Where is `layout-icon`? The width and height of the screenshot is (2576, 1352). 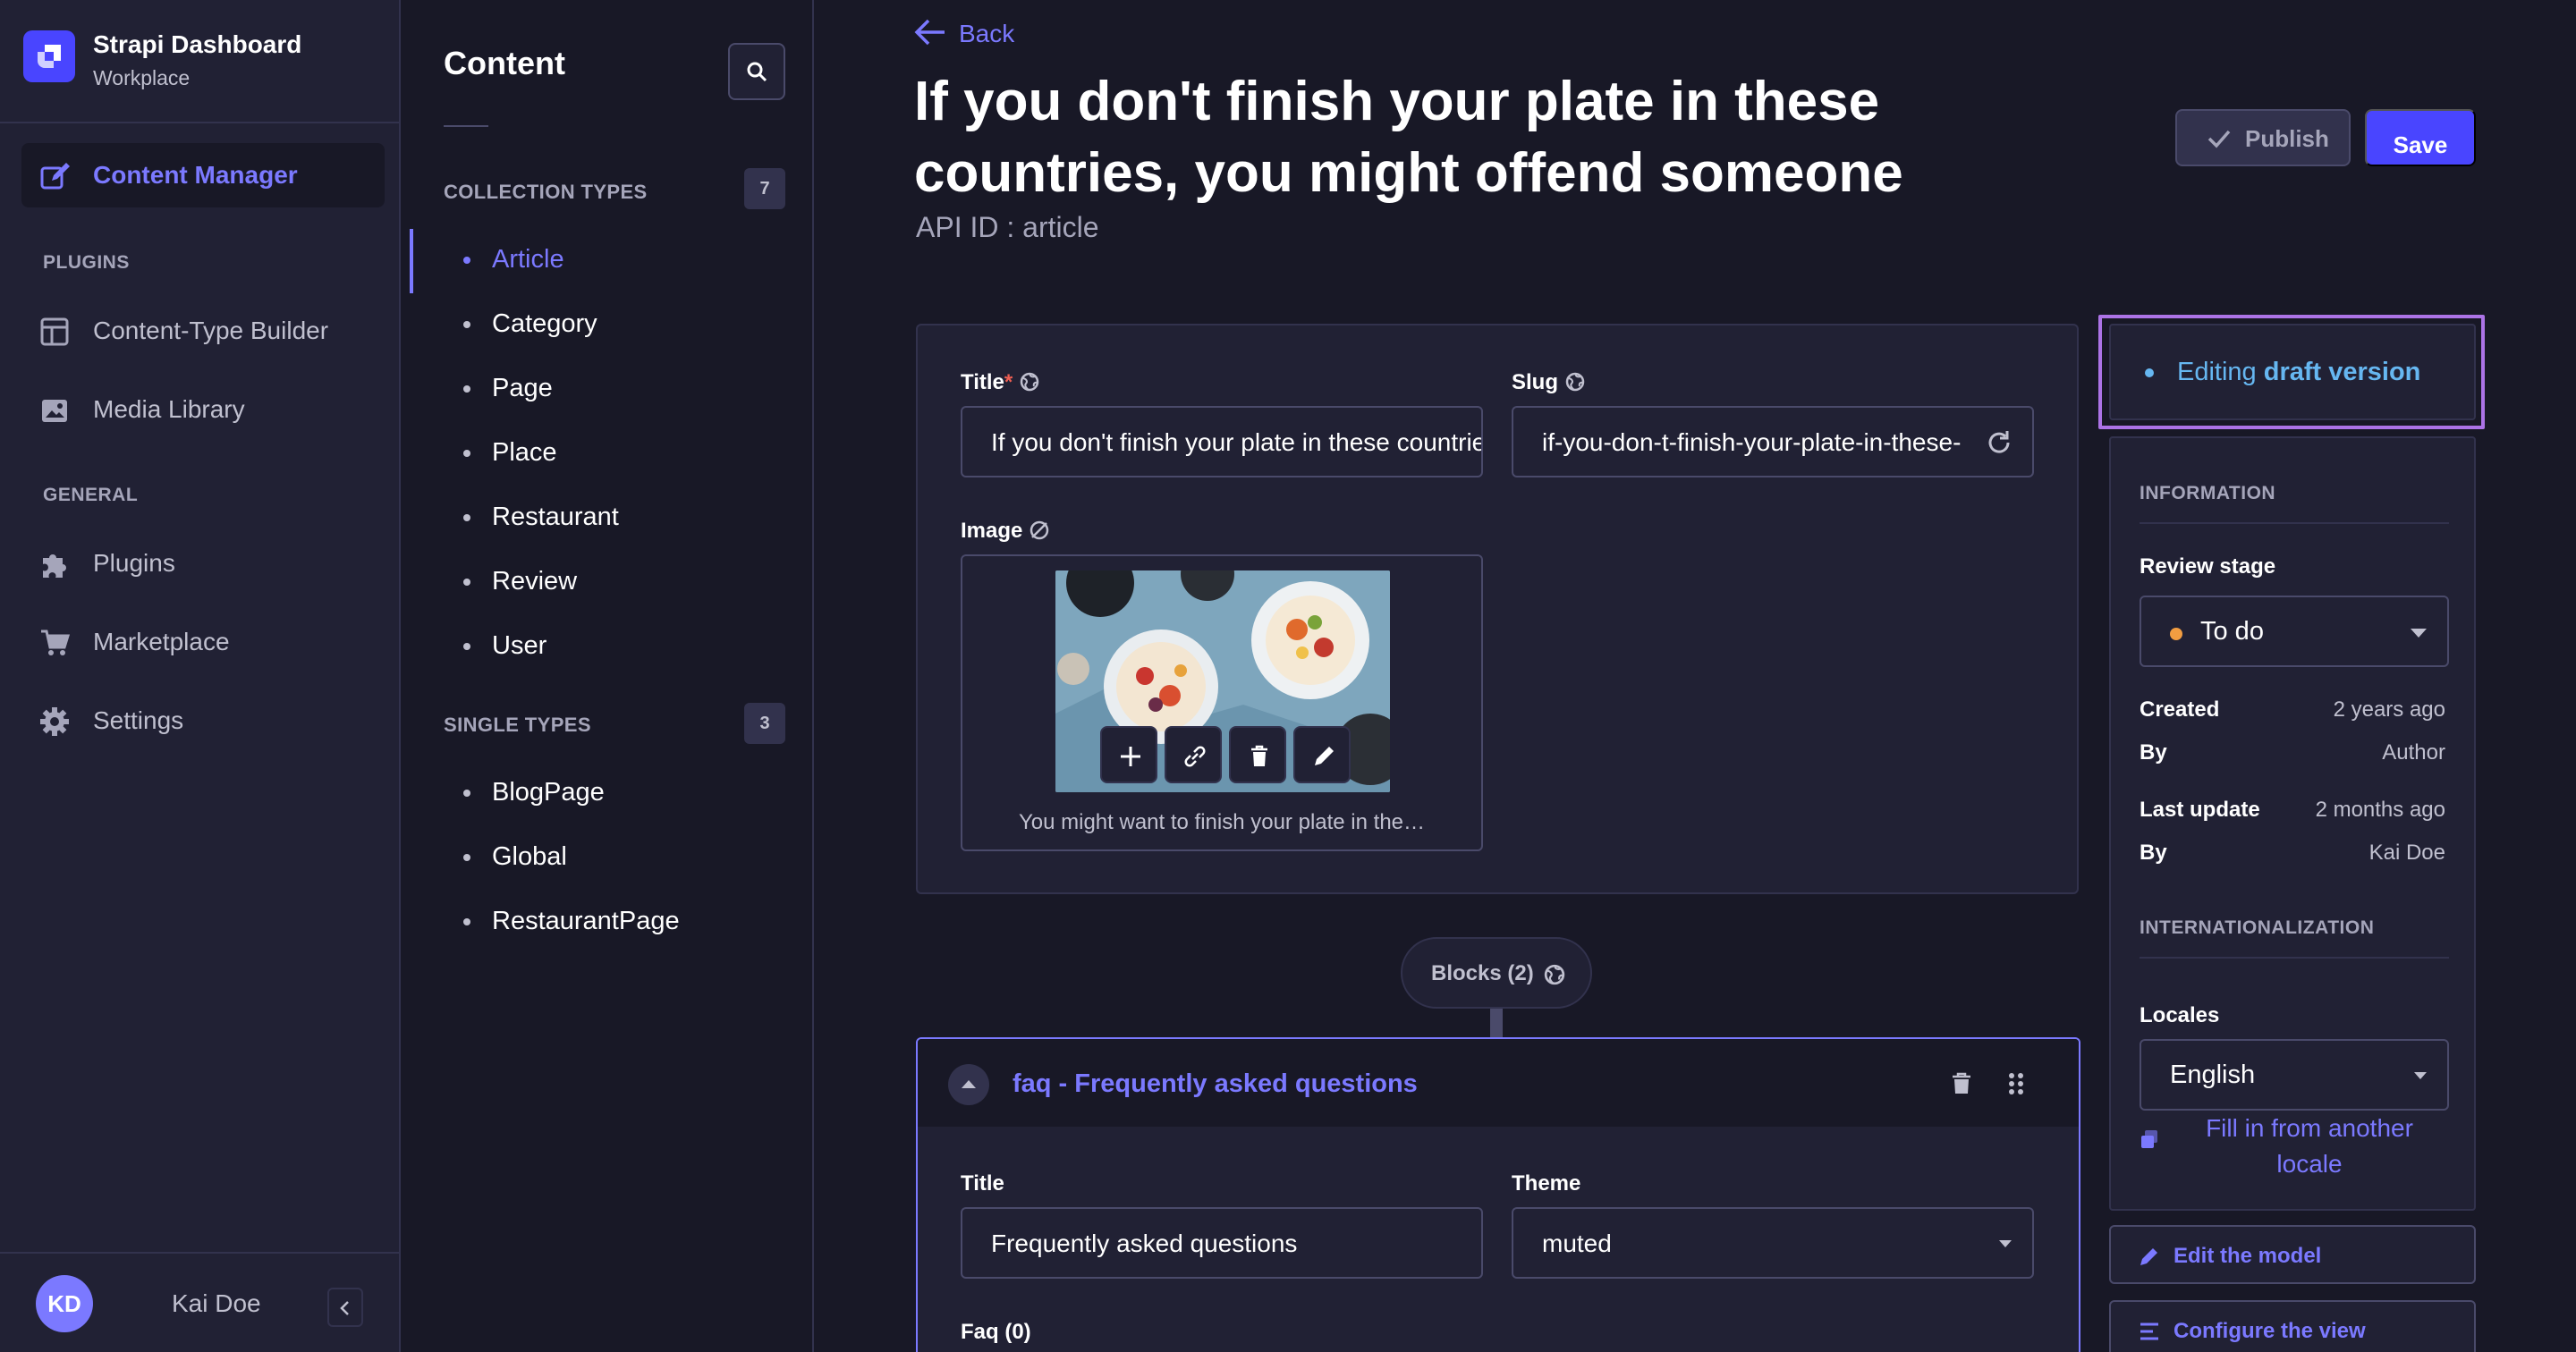
layout-icon is located at coordinates (54, 331).